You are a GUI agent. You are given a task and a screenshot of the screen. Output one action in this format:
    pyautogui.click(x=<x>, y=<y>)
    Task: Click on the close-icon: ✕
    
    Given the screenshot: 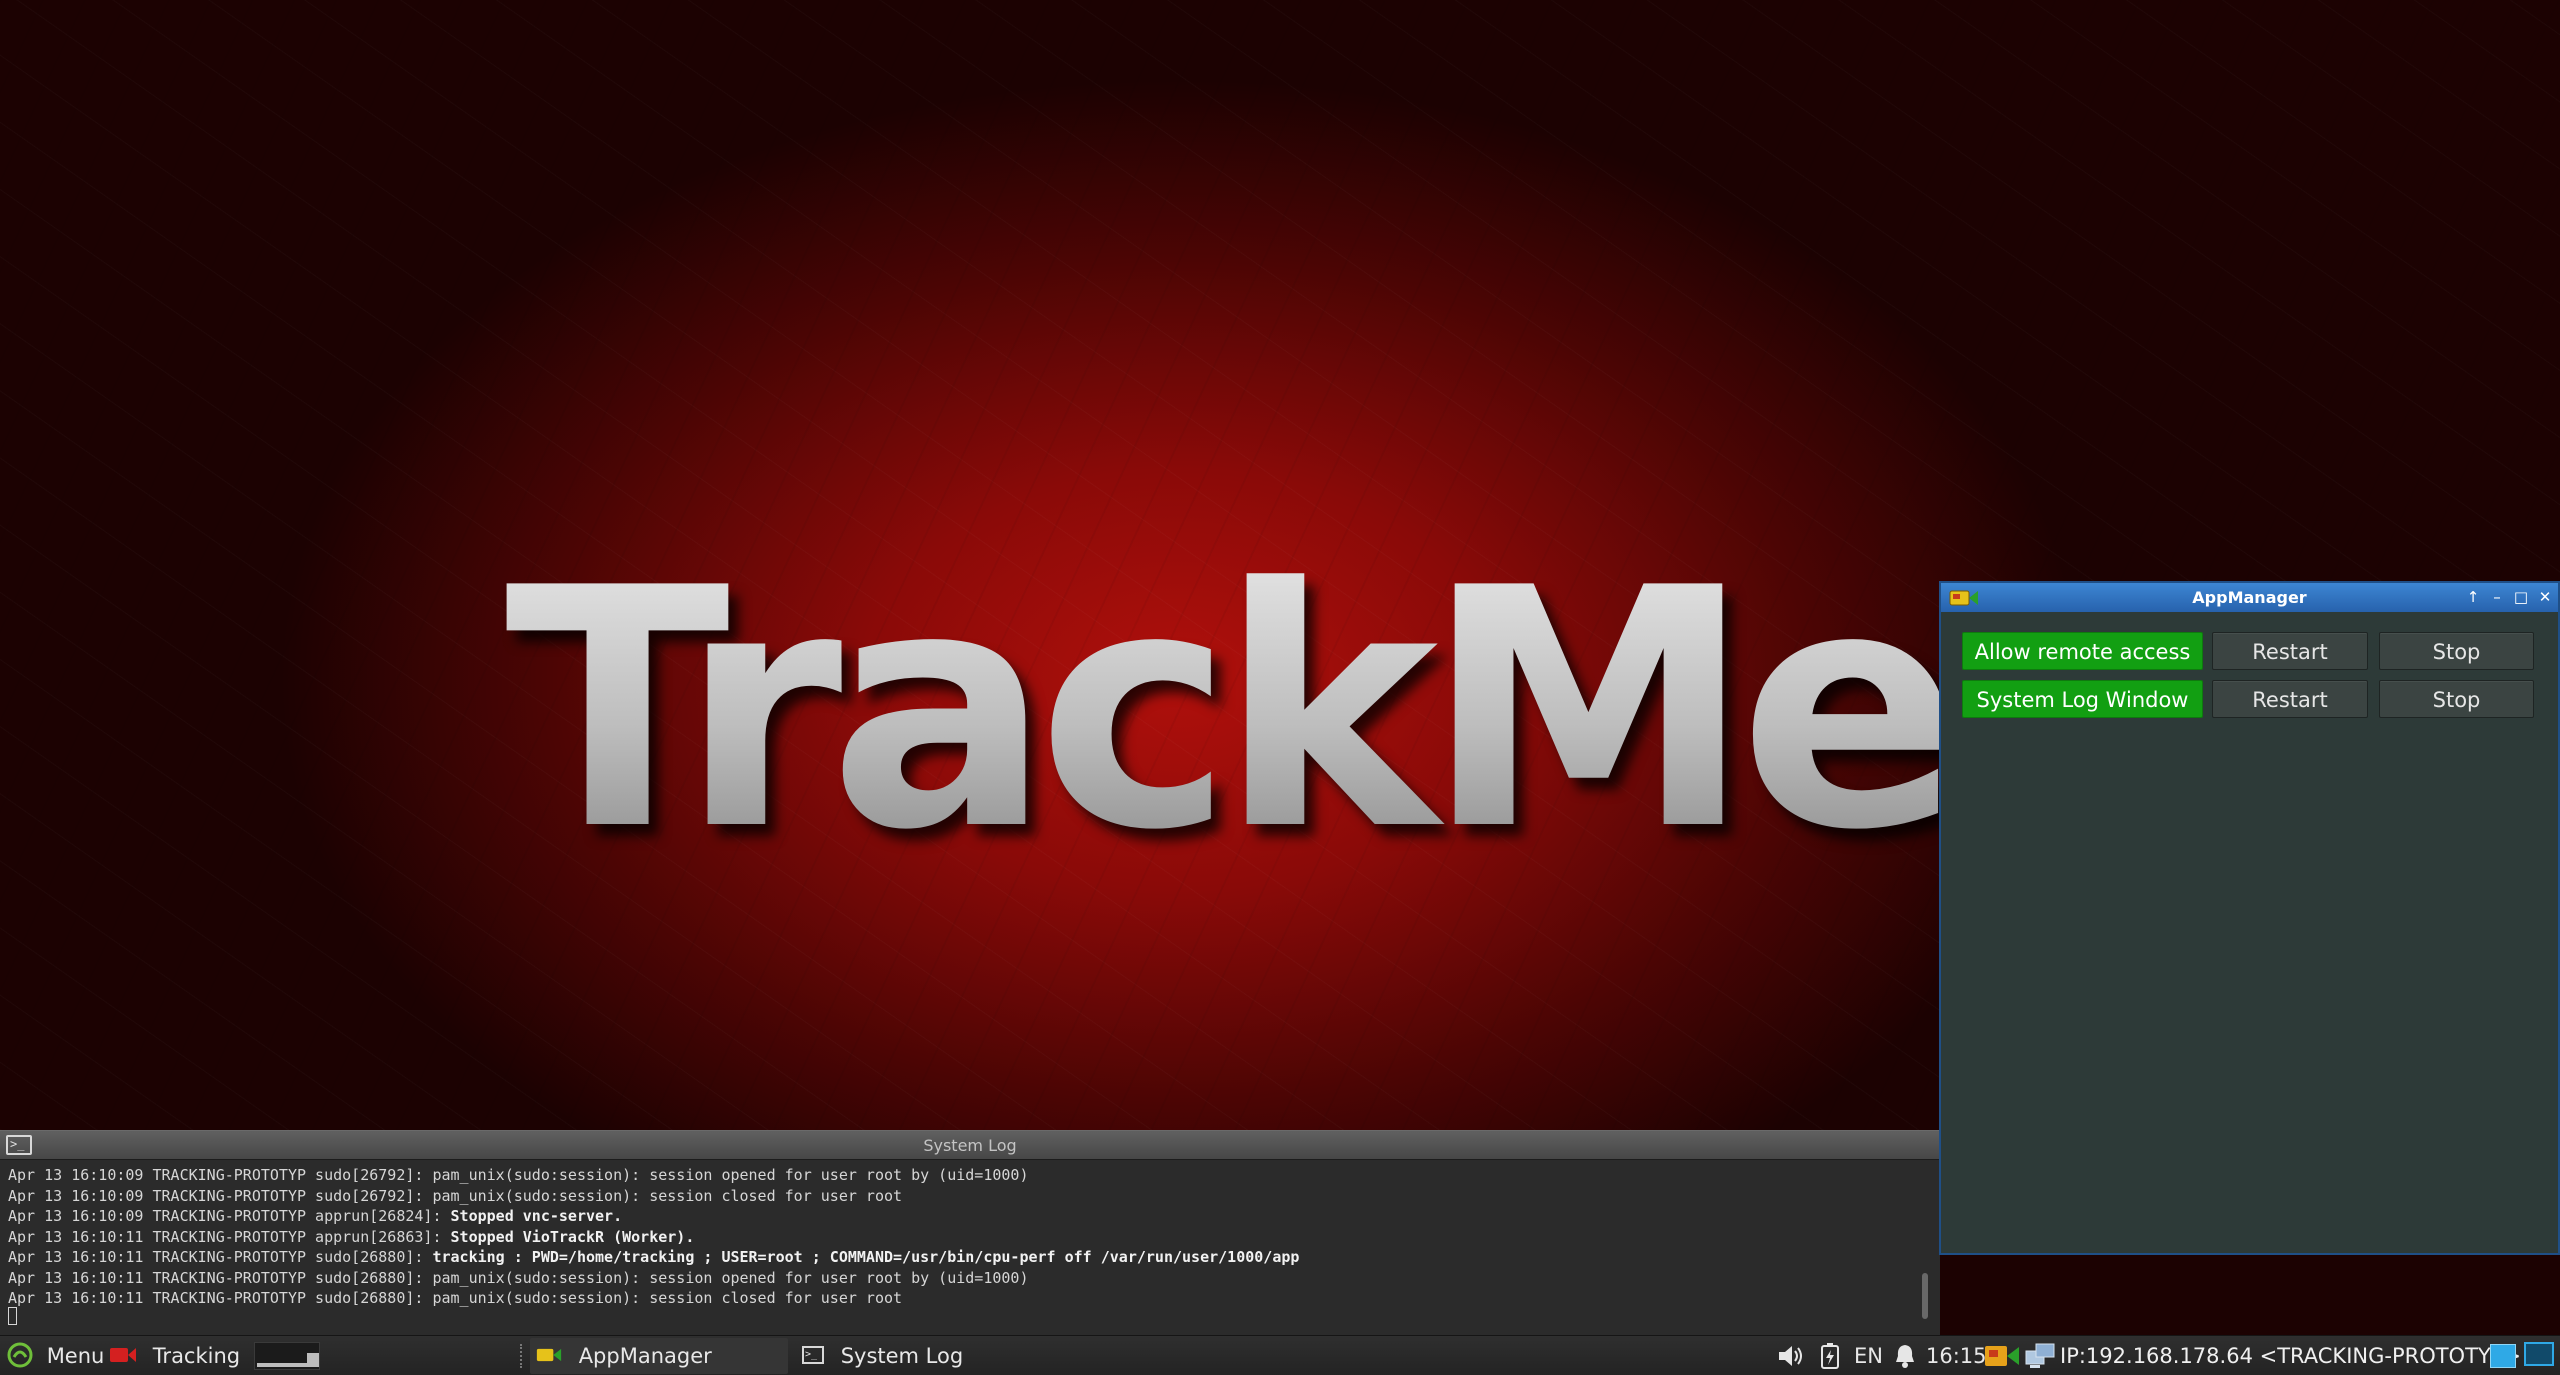 What is the action you would take?
    pyautogui.click(x=2545, y=597)
    